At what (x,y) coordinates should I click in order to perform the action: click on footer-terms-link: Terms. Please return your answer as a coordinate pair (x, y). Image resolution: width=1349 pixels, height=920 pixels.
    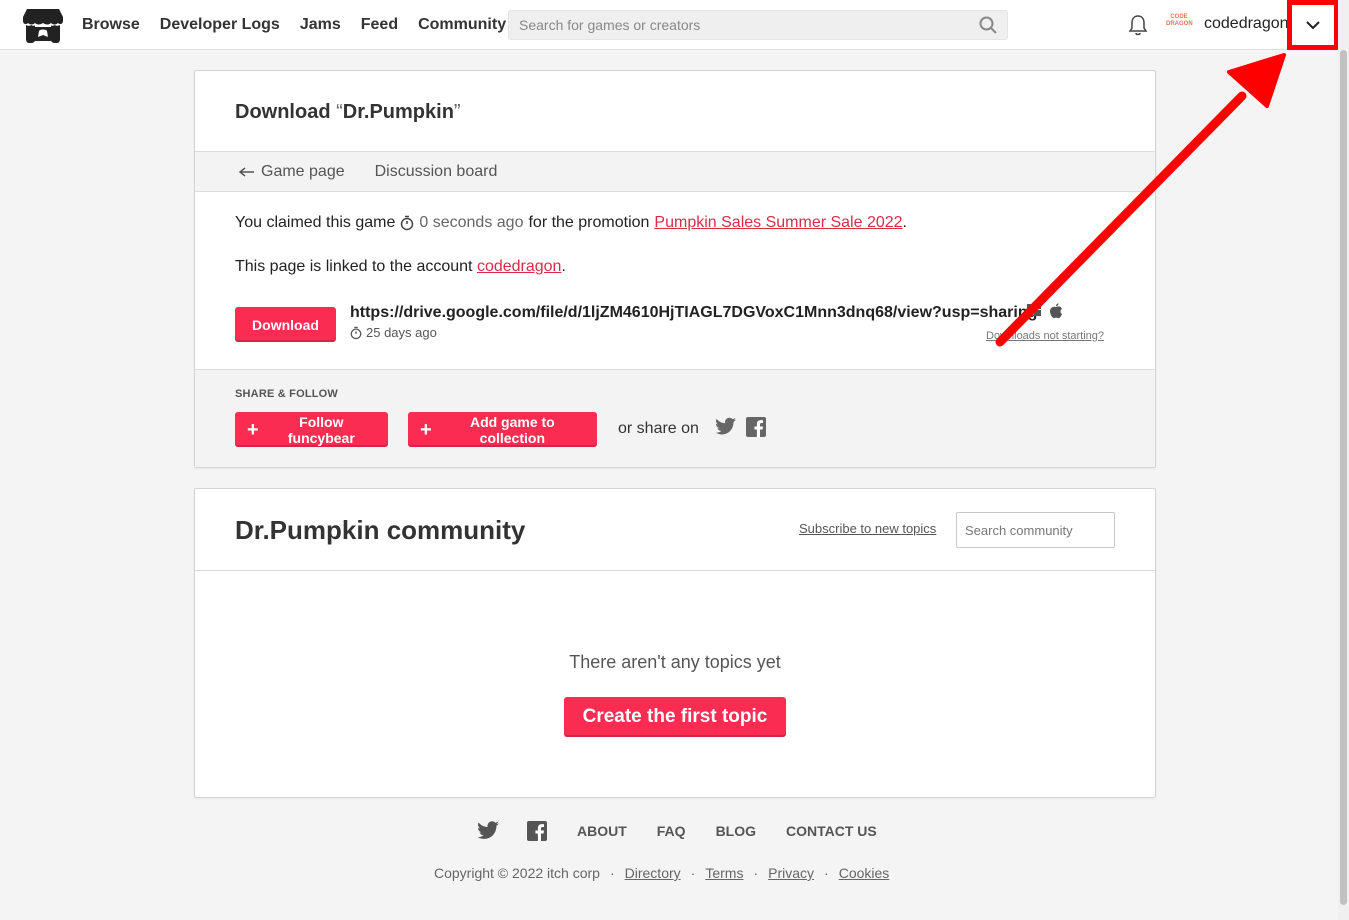
    Looking at the image, I should click on (724, 873).